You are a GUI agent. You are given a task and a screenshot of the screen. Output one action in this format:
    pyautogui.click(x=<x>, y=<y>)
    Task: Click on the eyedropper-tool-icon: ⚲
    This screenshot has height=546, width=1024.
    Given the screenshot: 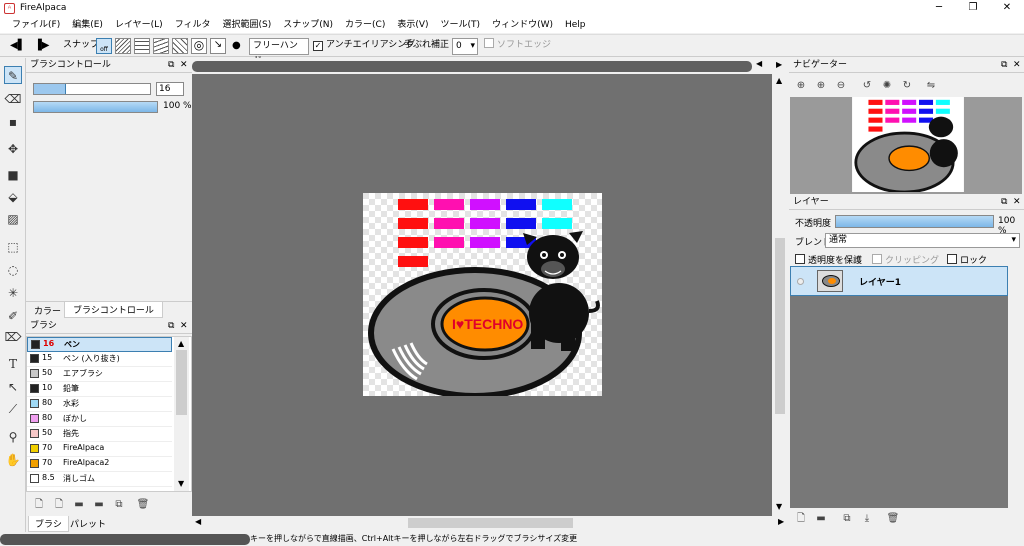 What is the action you would take?
    pyautogui.click(x=13, y=437)
    